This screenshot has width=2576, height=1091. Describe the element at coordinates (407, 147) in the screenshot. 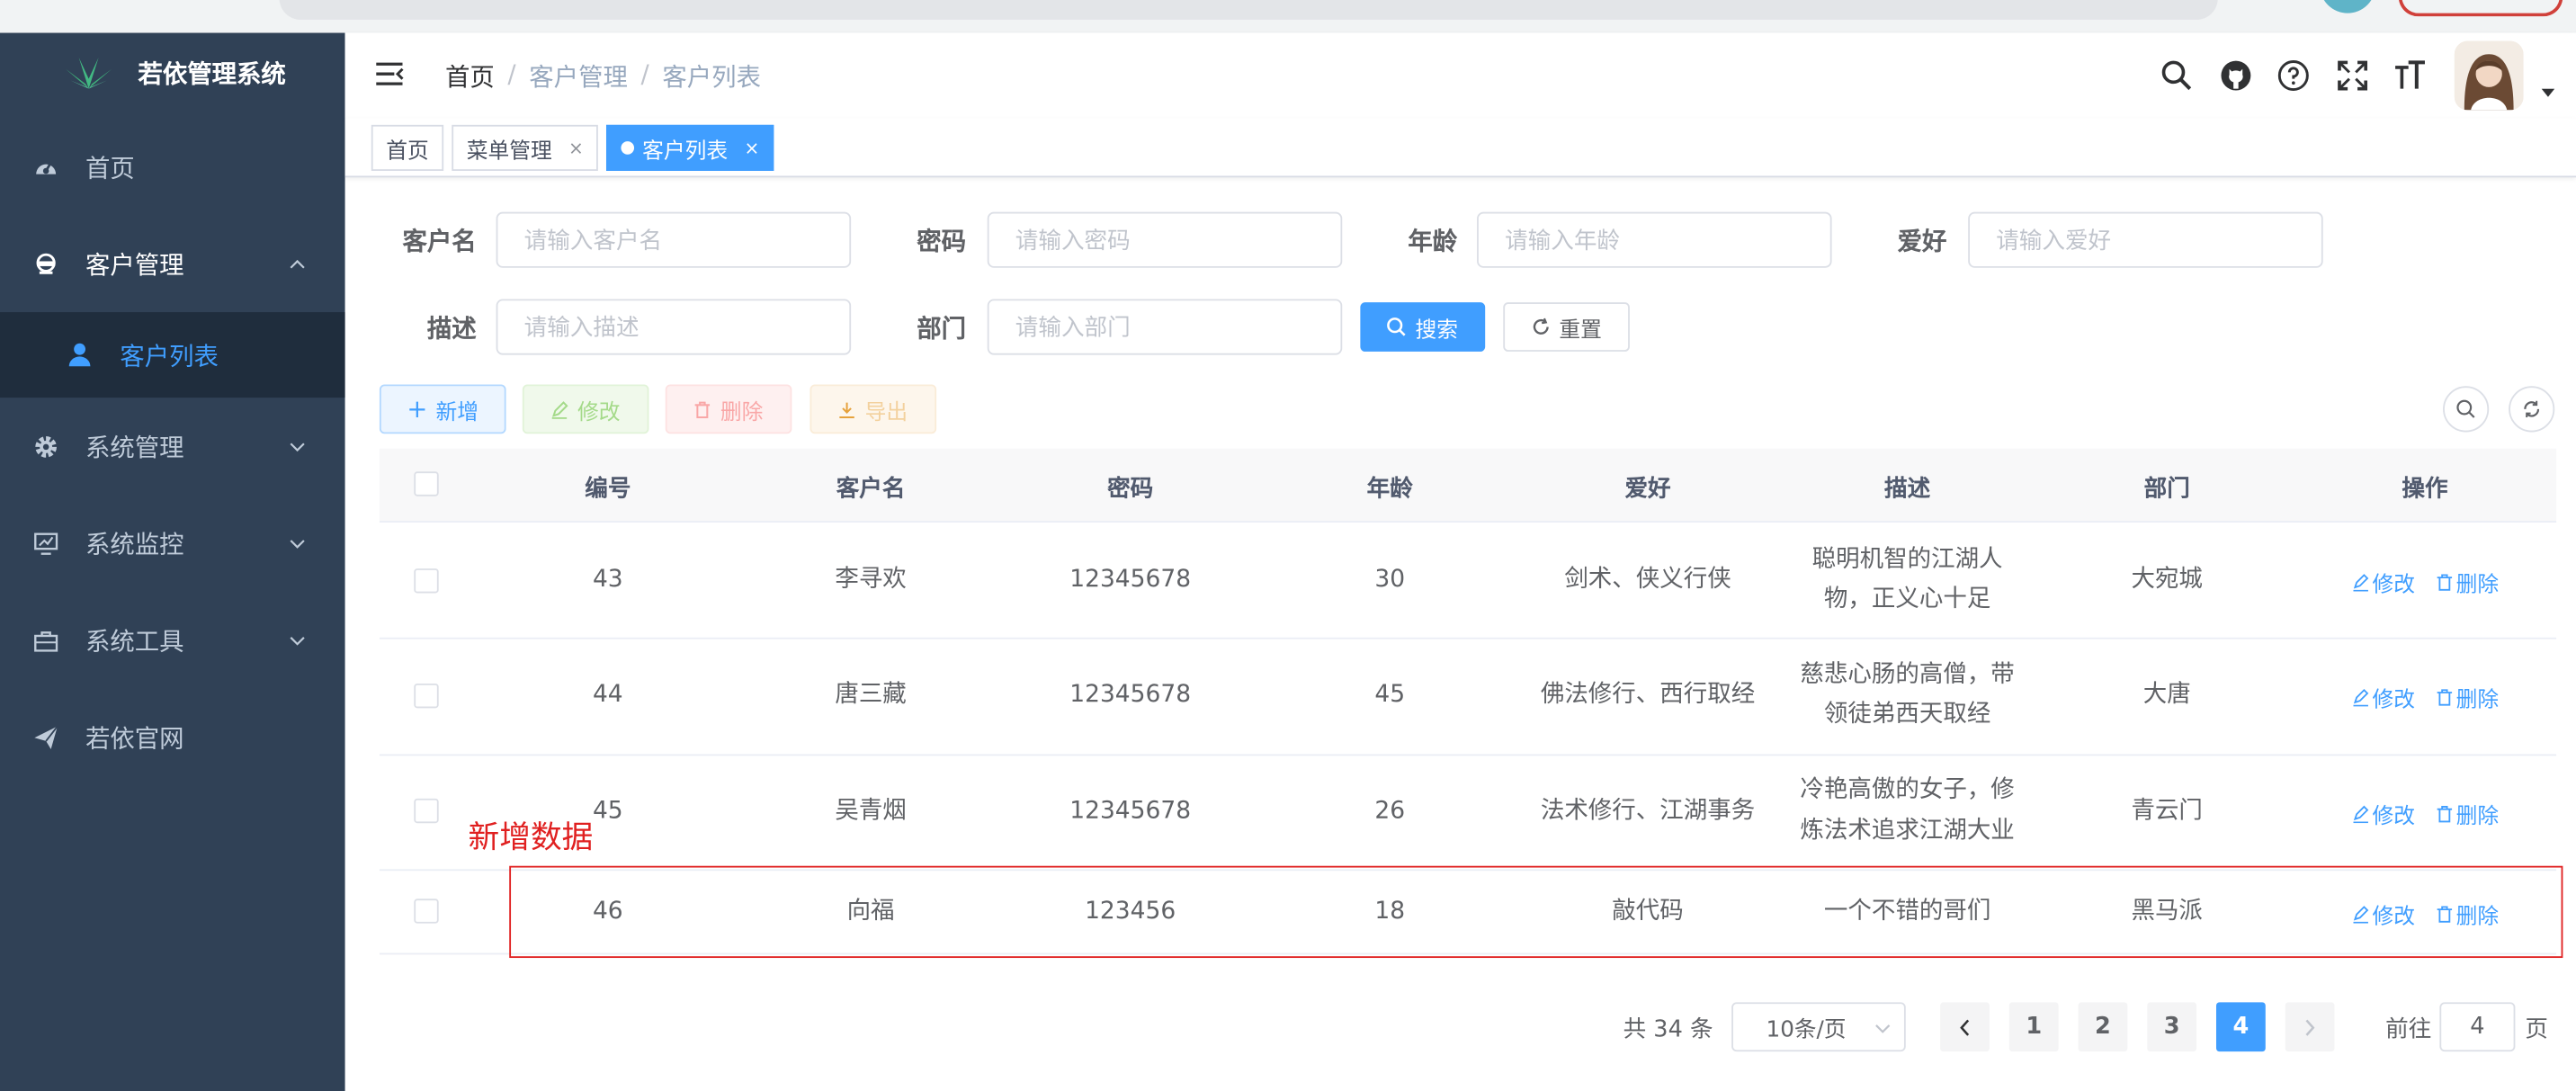

I see `tag-home: 首页` at that location.